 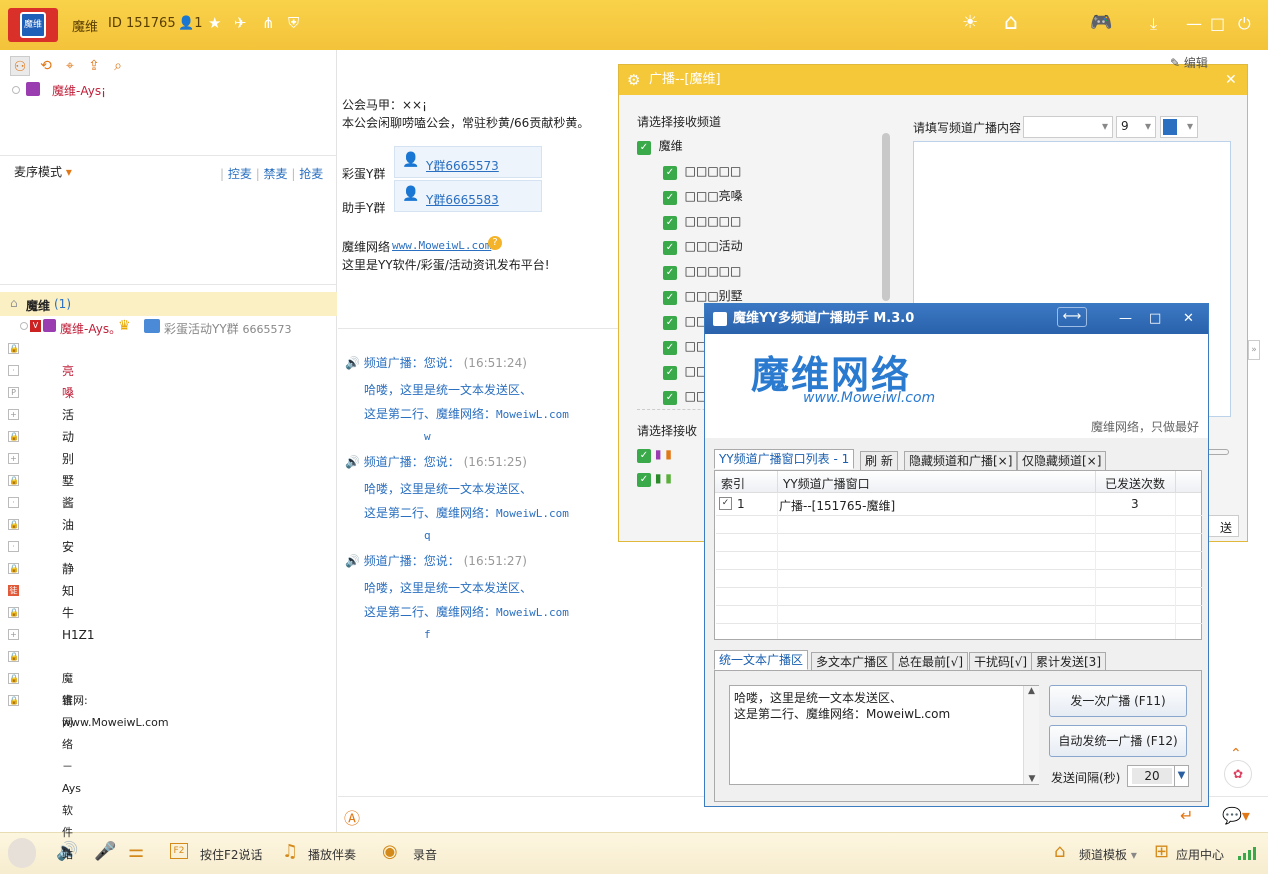 What do you see at coordinates (1001, 662) in the screenshot?
I see `interference-toggle: 干扰码[√]` at bounding box center [1001, 662].